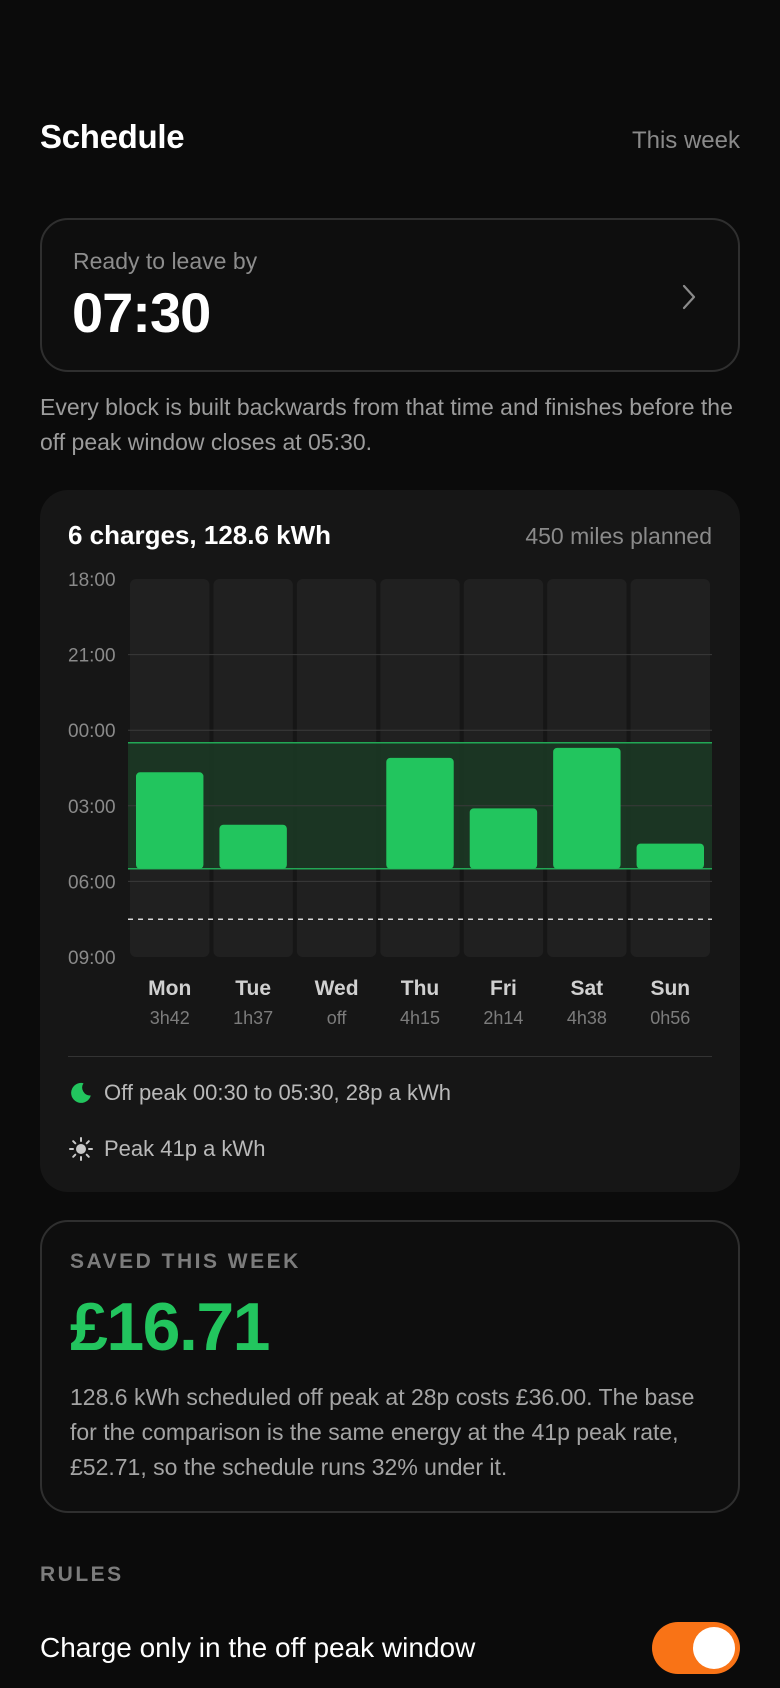 This screenshot has height=1688, width=780. I want to click on day-duration: off, so click(337, 1018).